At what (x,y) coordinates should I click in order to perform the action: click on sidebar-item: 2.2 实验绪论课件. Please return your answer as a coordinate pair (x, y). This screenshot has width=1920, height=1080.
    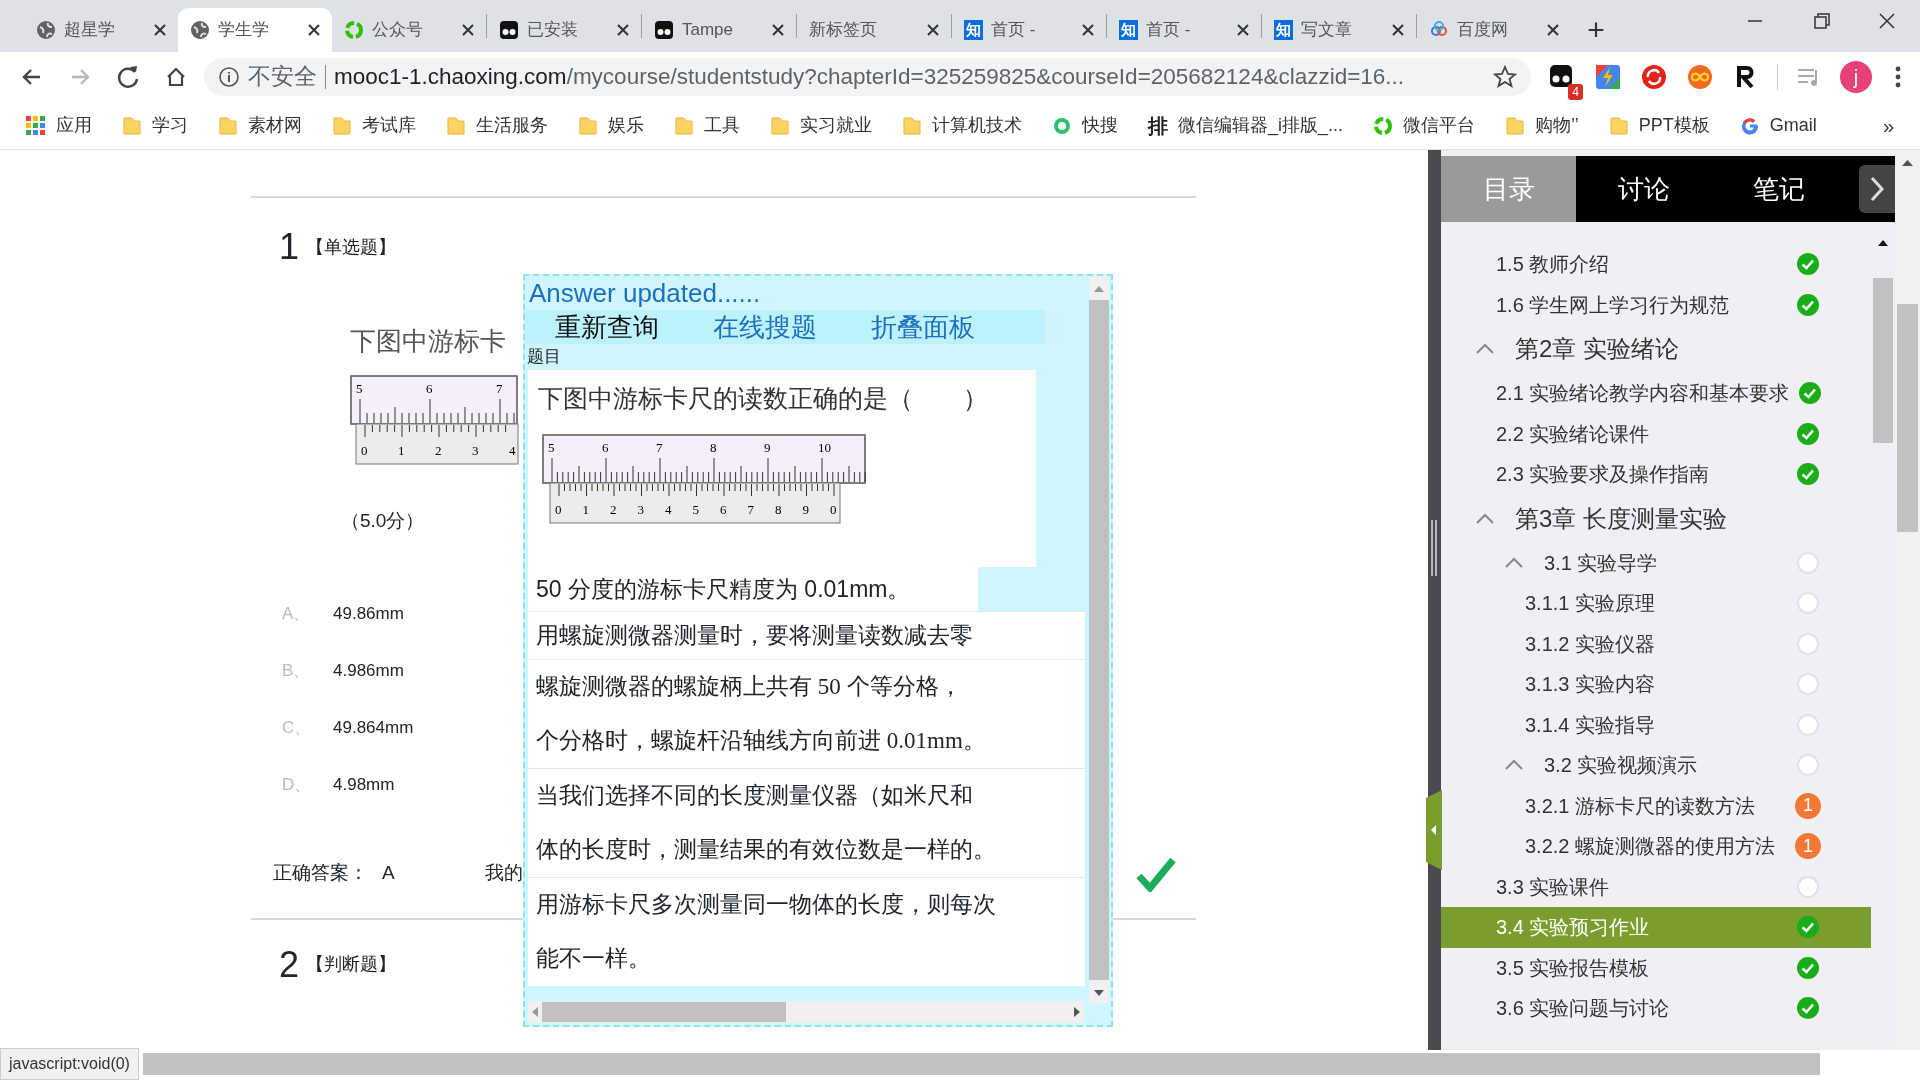
    Looking at the image, I should click on (1656, 433).